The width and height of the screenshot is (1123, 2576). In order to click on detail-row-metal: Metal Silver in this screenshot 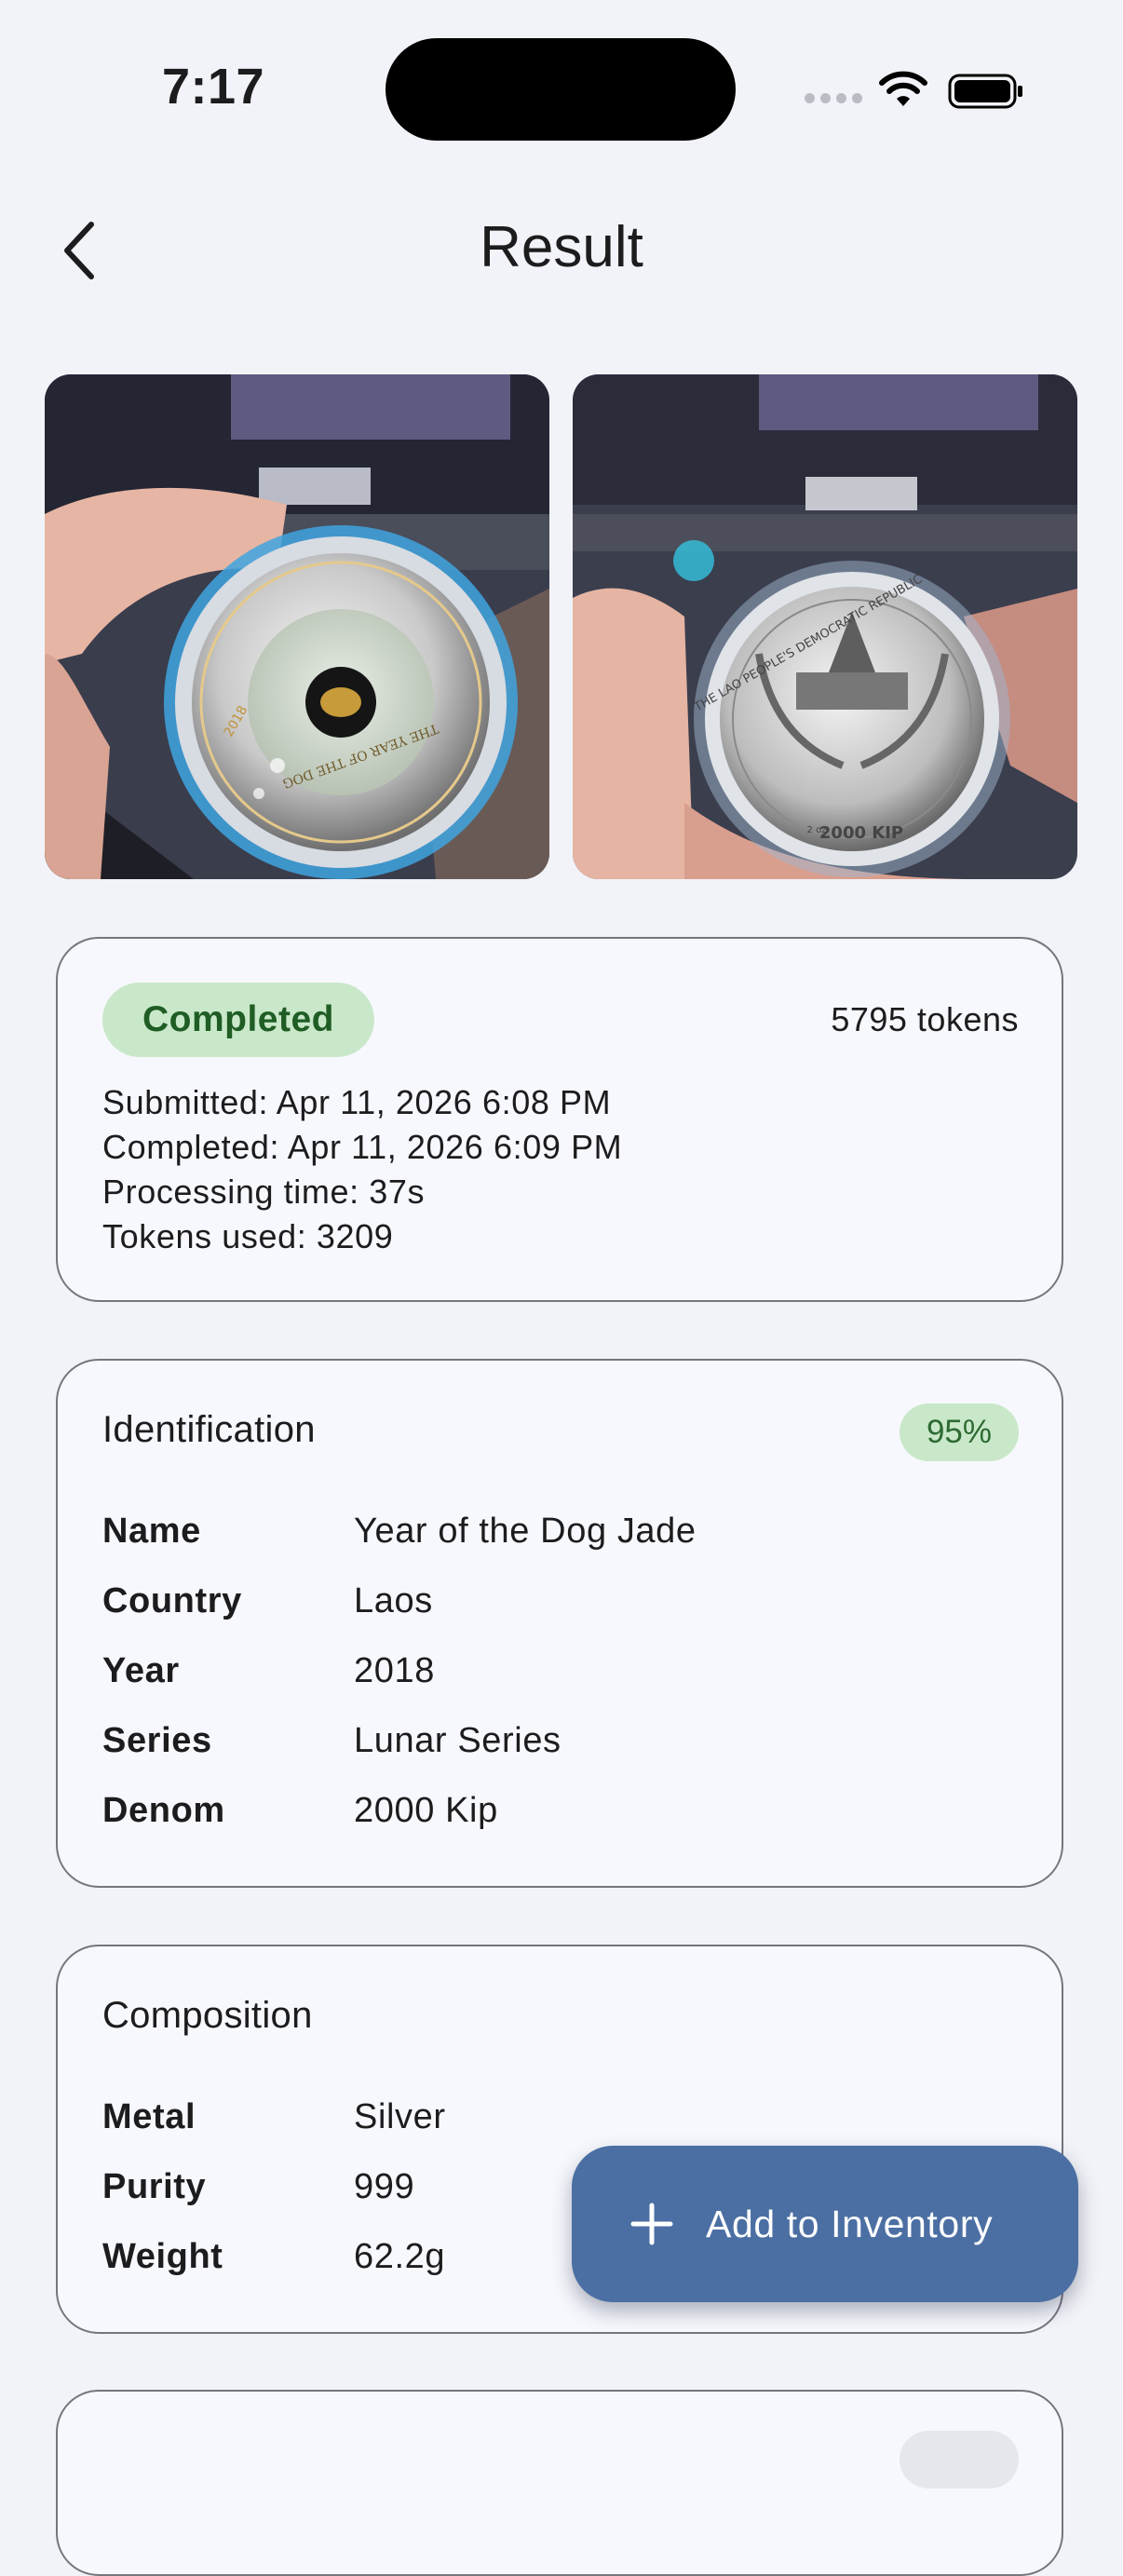, I will do `click(274, 2117)`.